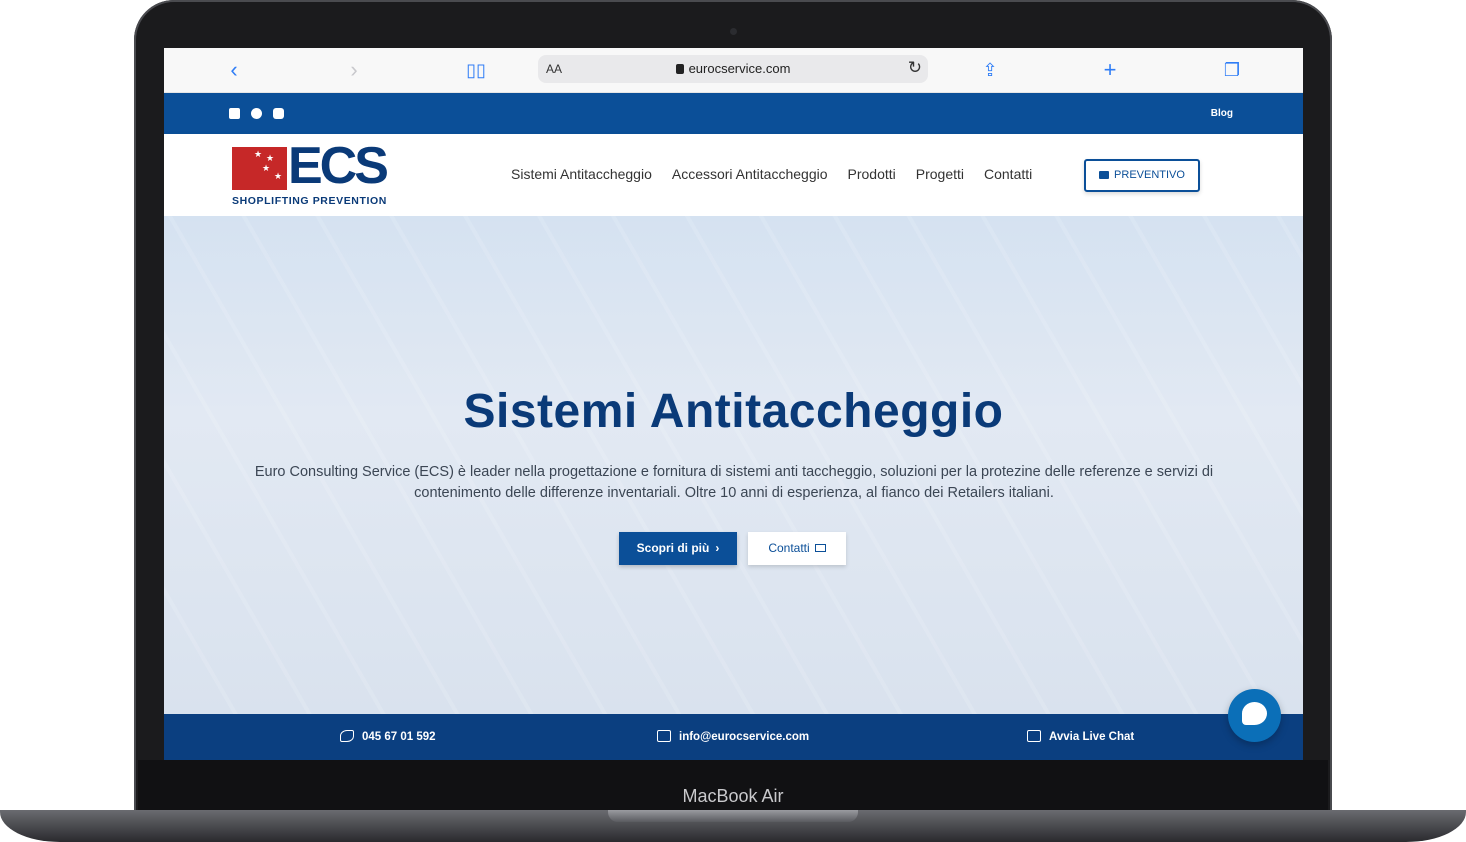 This screenshot has width=1466, height=842. I want to click on live-chat-link: Avvia Live Chat, so click(1080, 736).